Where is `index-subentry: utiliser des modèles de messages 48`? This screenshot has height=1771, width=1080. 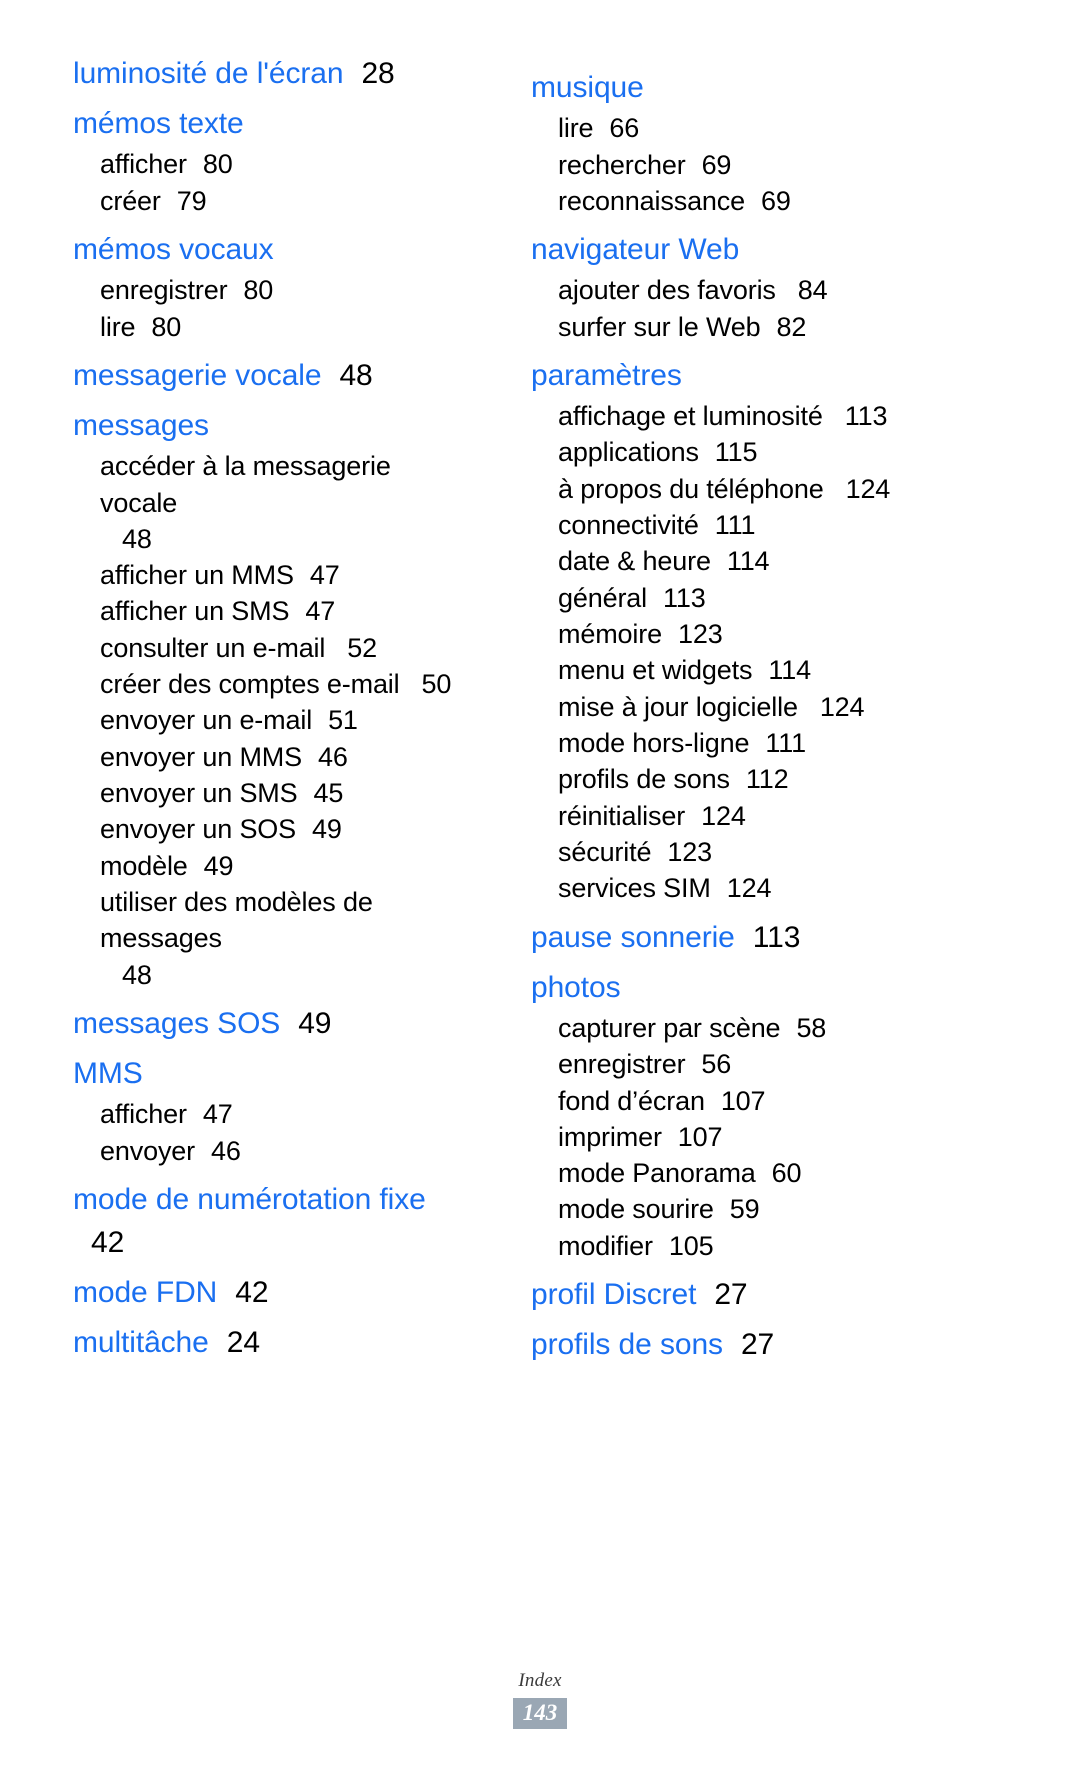 index-subentry: utiliser des modèles de messages 48 is located at coordinates (280, 938).